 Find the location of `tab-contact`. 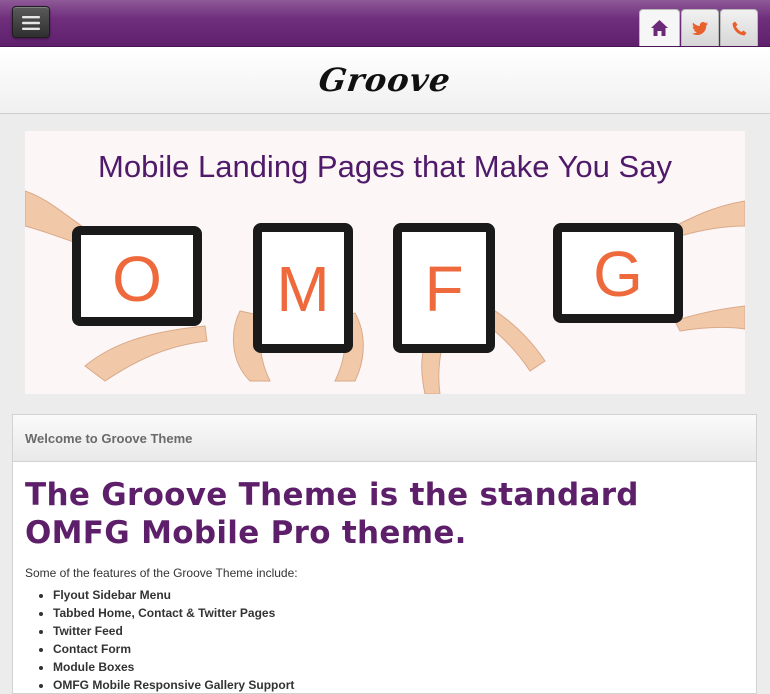

tab-contact is located at coordinates (739, 27).